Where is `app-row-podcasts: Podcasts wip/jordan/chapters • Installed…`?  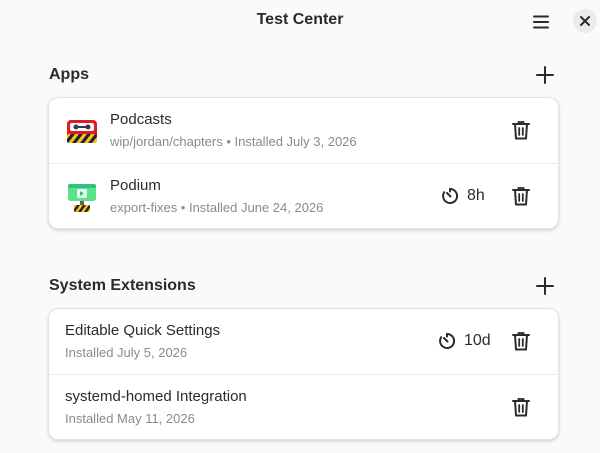
app-row-podcasts: Podcasts wip/jordan/chapters • Installed… is located at coordinates (303, 130).